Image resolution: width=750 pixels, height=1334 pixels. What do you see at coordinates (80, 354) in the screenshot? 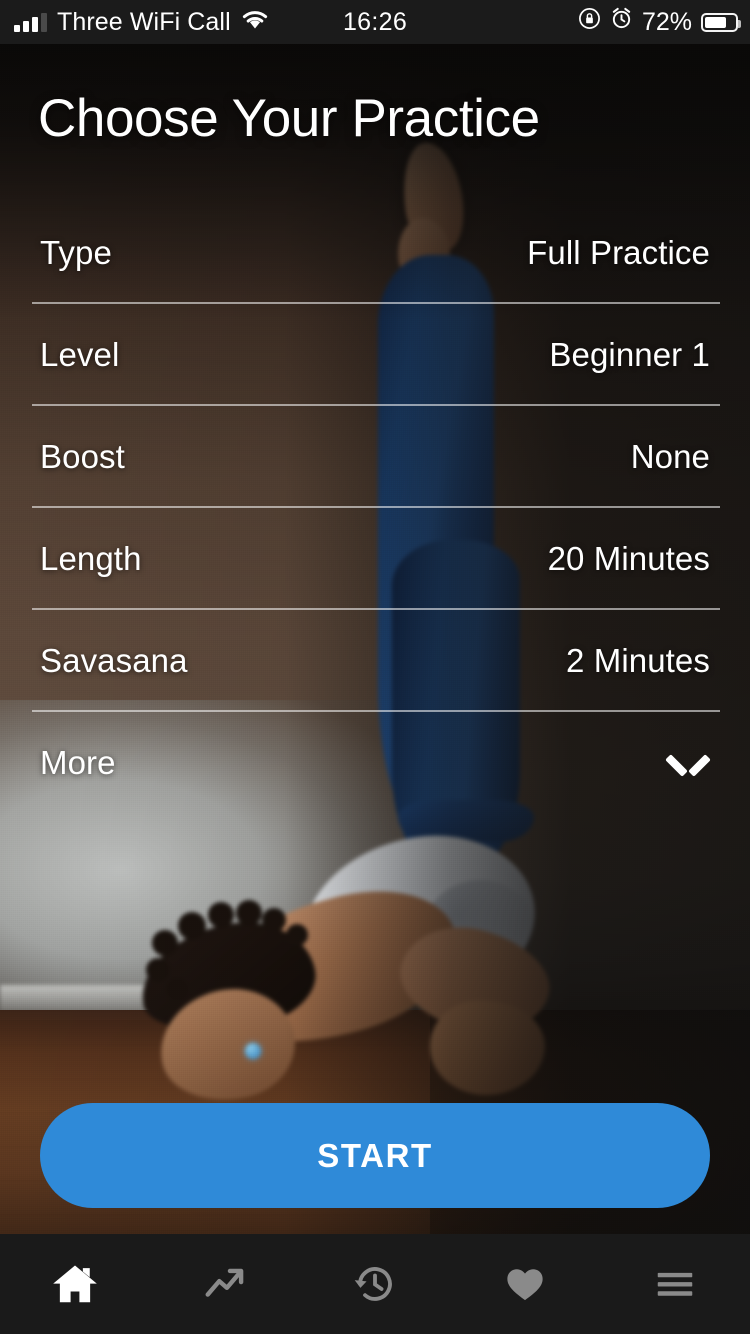
I see `option-label: Level` at bounding box center [80, 354].